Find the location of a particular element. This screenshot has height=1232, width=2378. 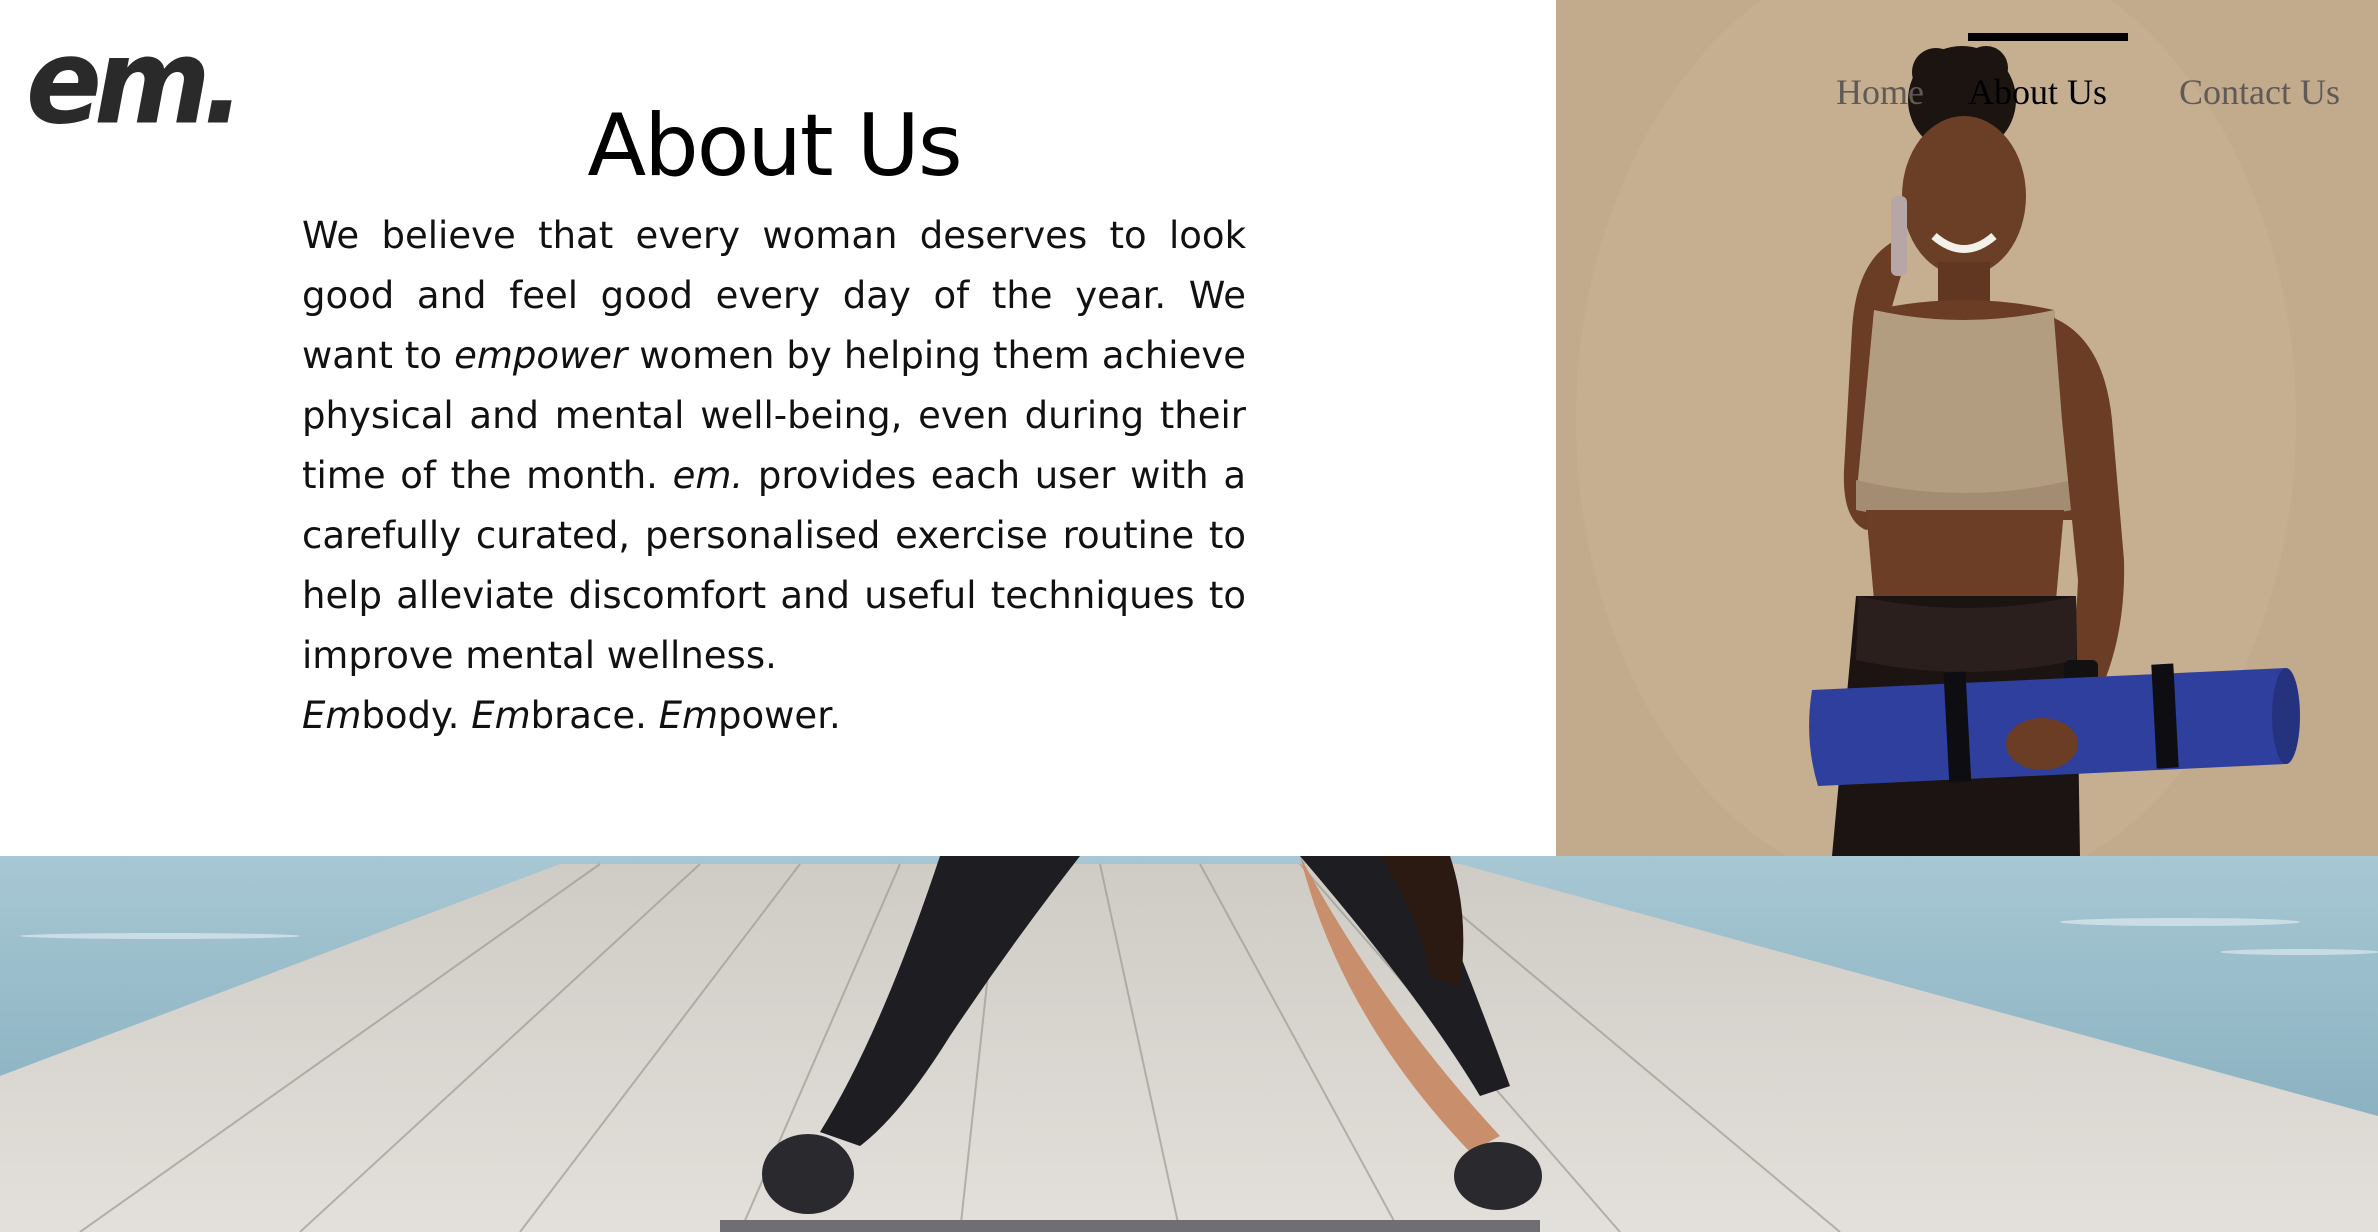

tagline-em-3: Em is located at coordinates (688, 715).